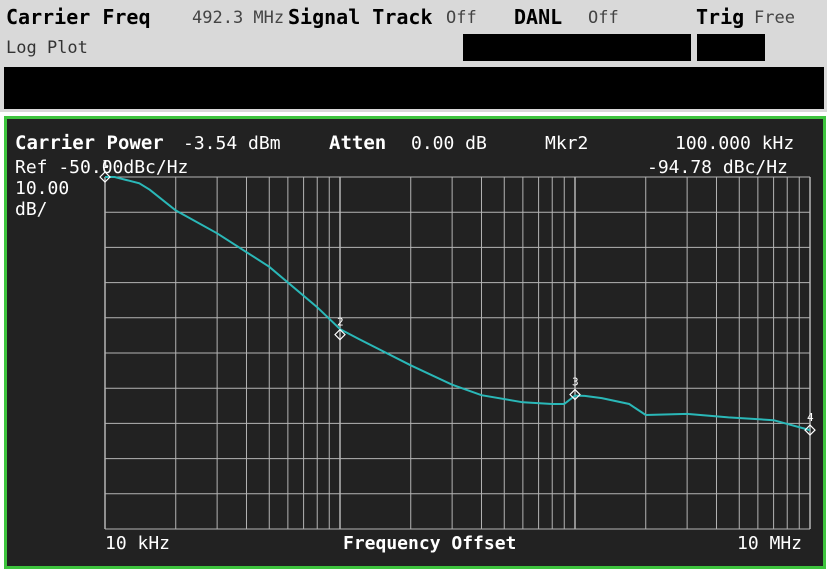 This screenshot has width=827, height=570. Describe the element at coordinates (770, 543) in the screenshot. I see `stop-frequency-label: 10 MHz` at that location.